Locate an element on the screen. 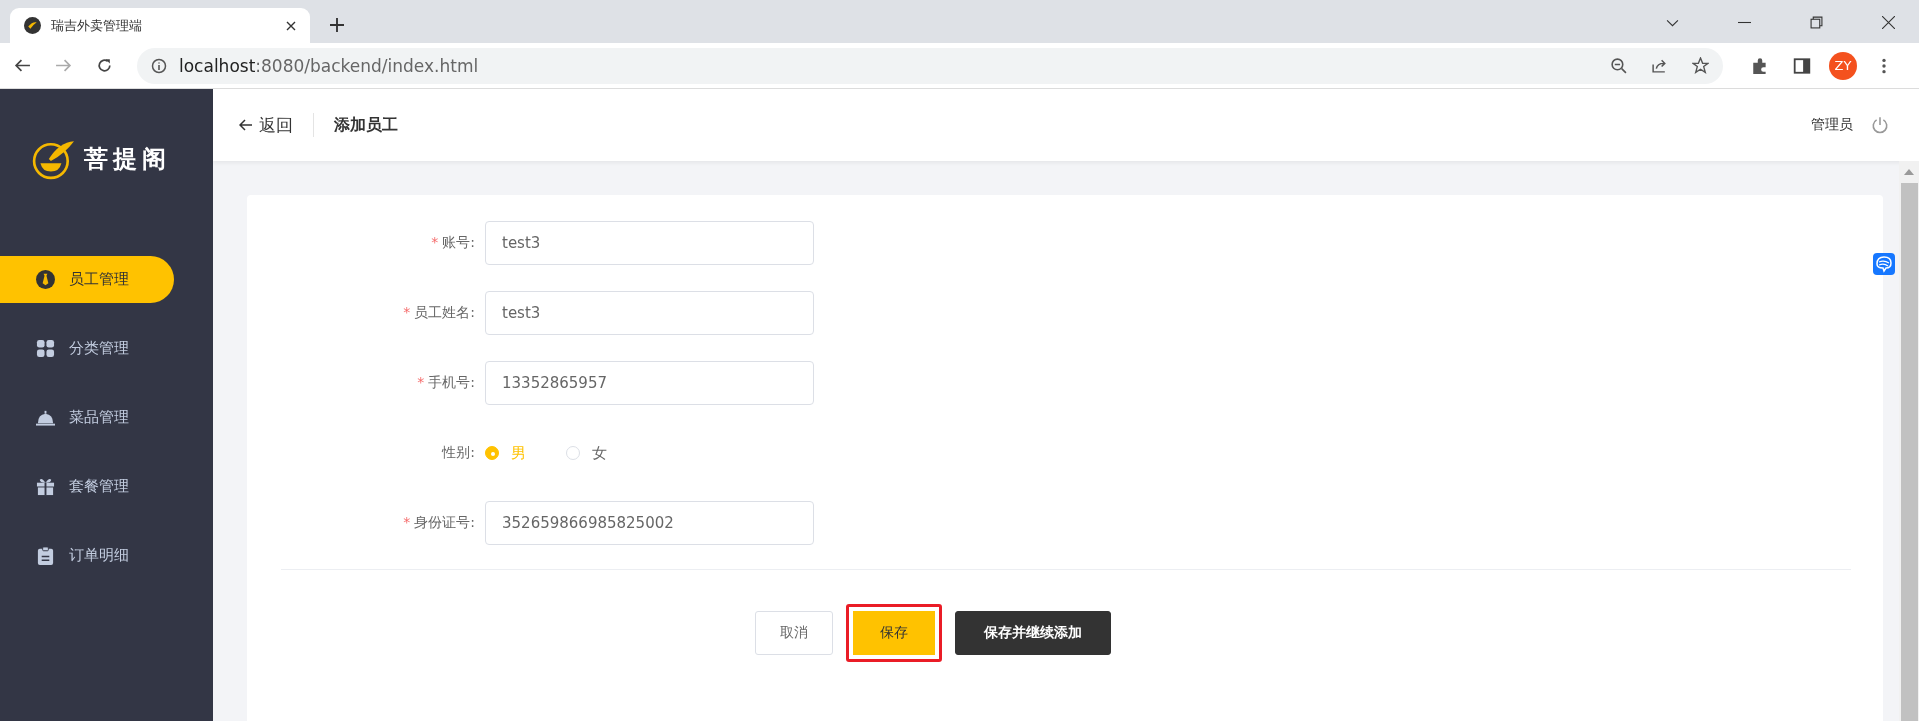 The image size is (1919, 721). field-label: 性别: is located at coordinates (458, 453).